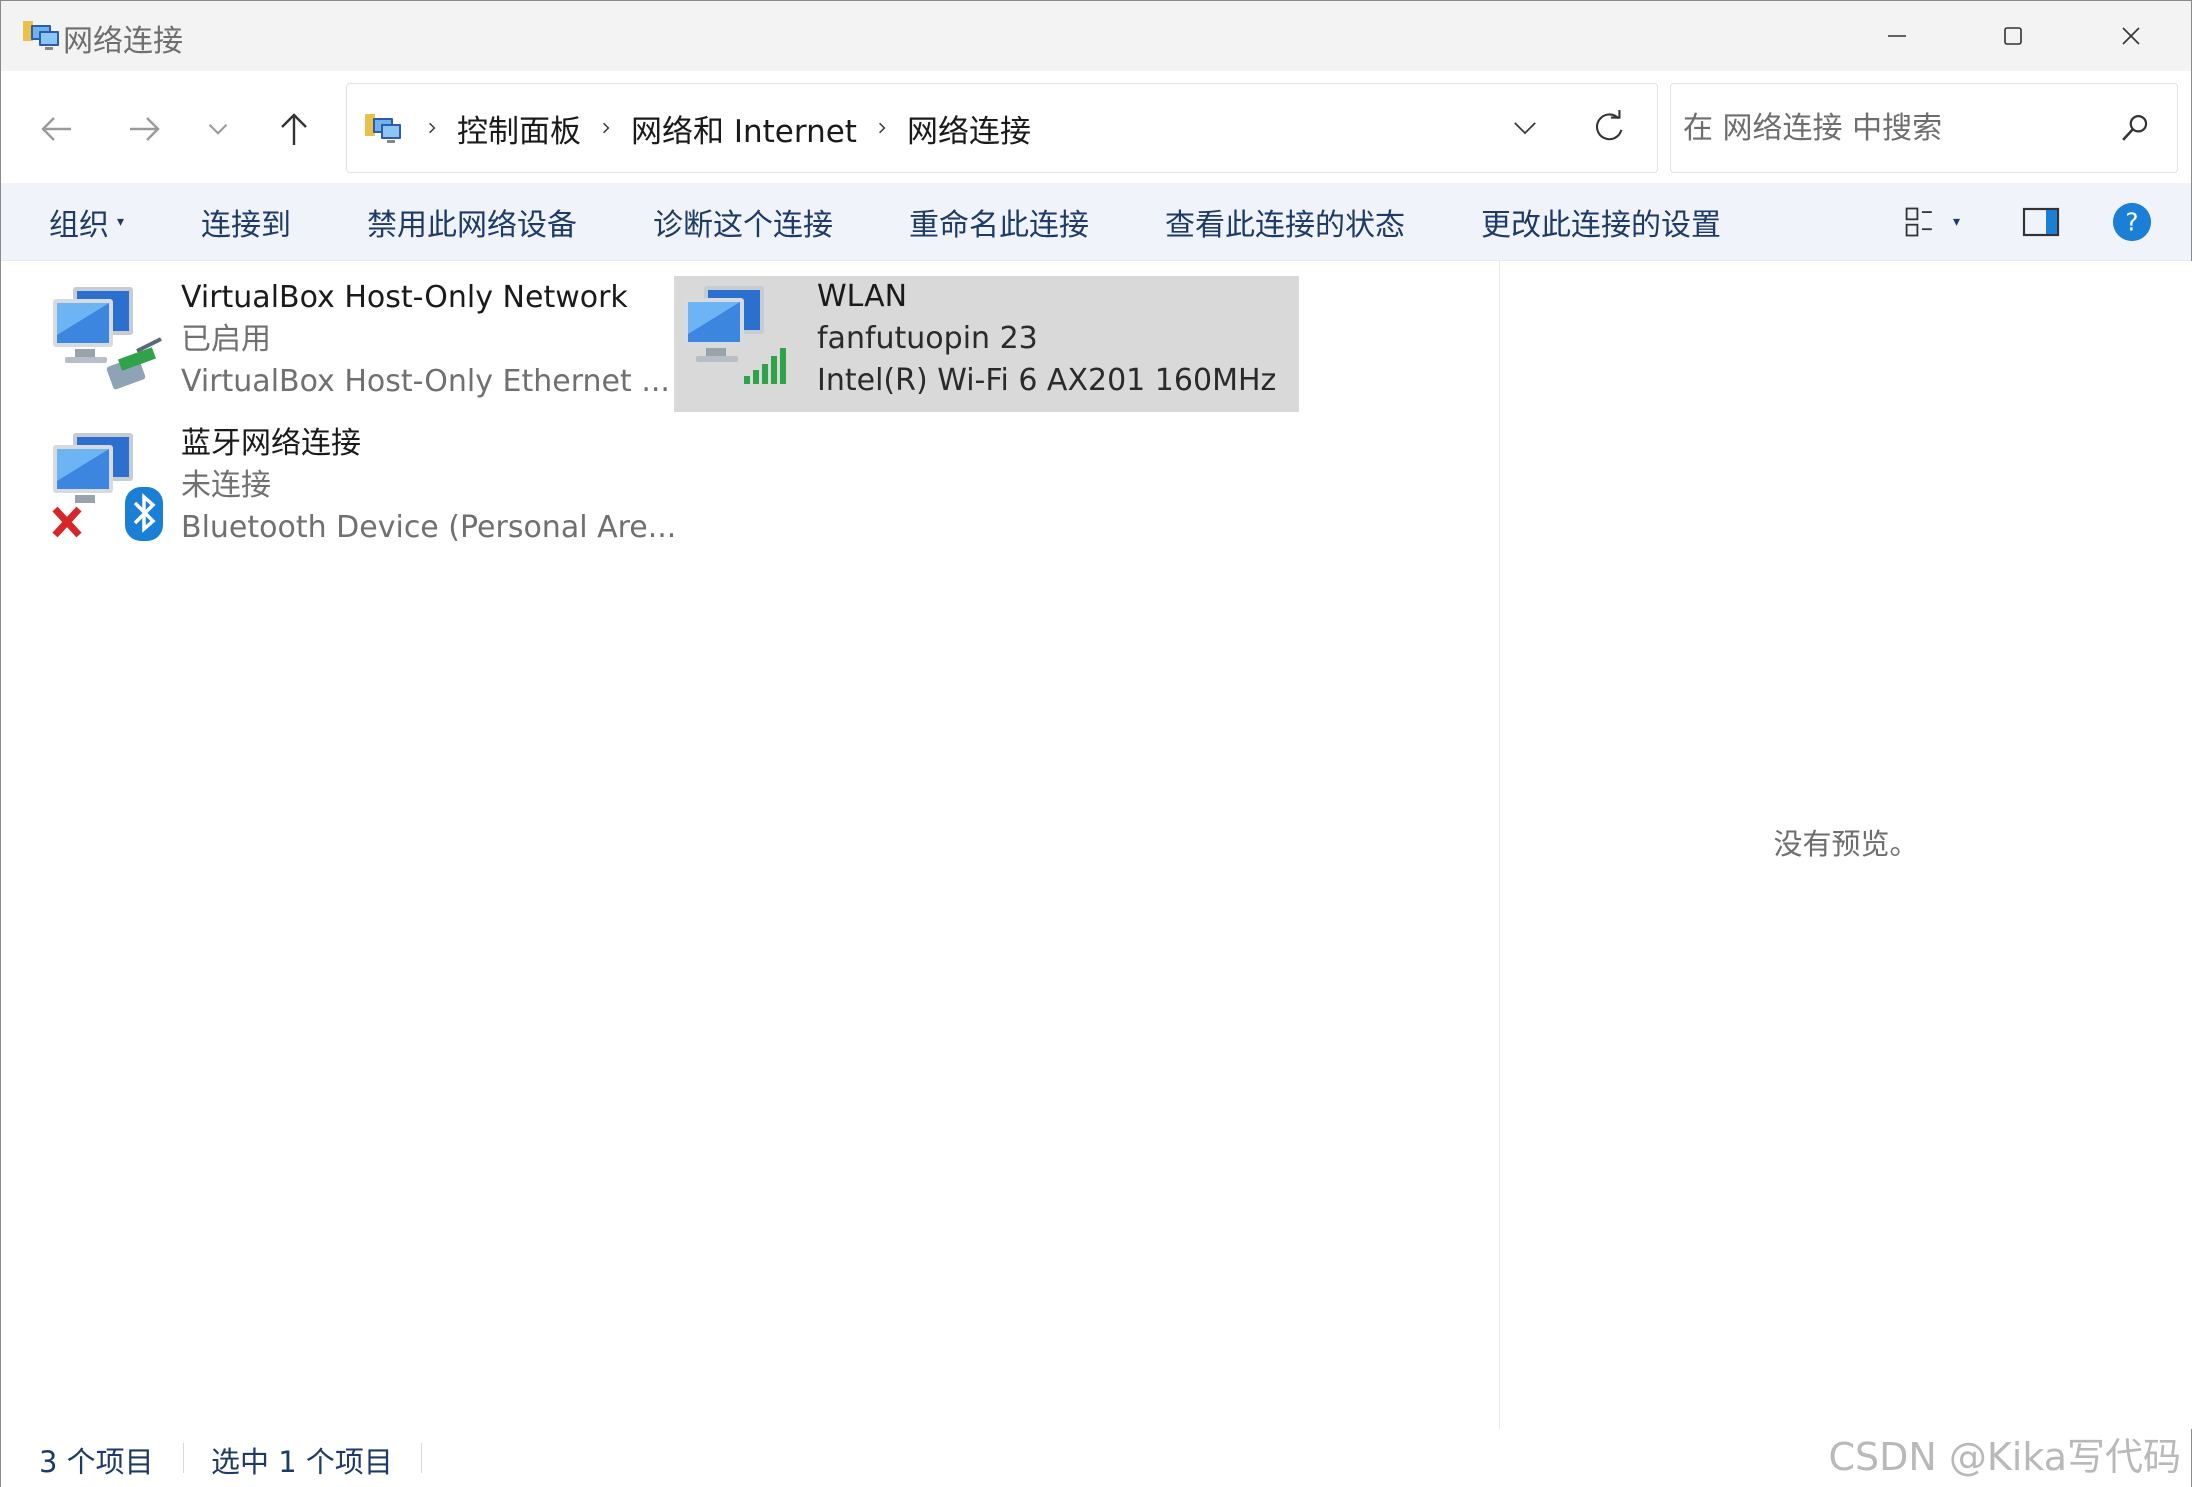 Image resolution: width=2192 pixels, height=1487 pixels. I want to click on up-button, so click(294, 129).